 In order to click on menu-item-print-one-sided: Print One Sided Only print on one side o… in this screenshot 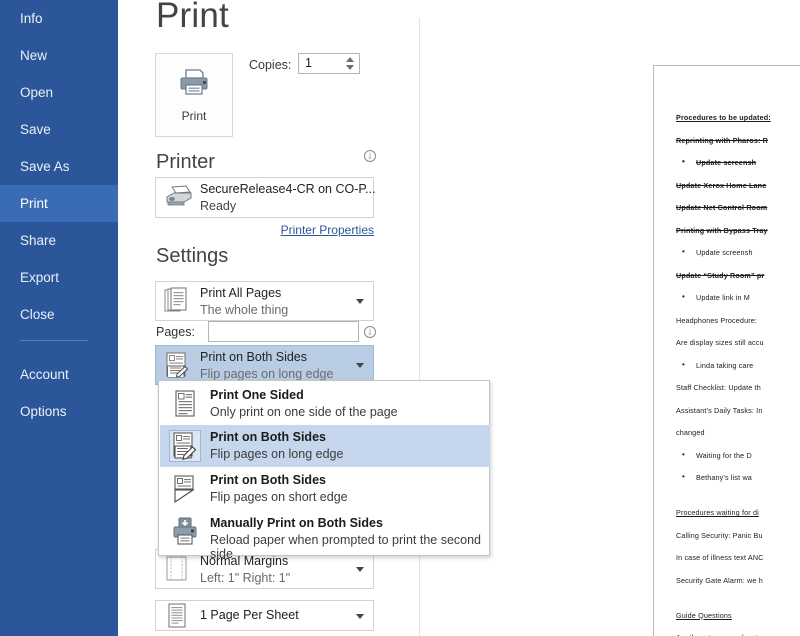, I will do `click(325, 404)`.